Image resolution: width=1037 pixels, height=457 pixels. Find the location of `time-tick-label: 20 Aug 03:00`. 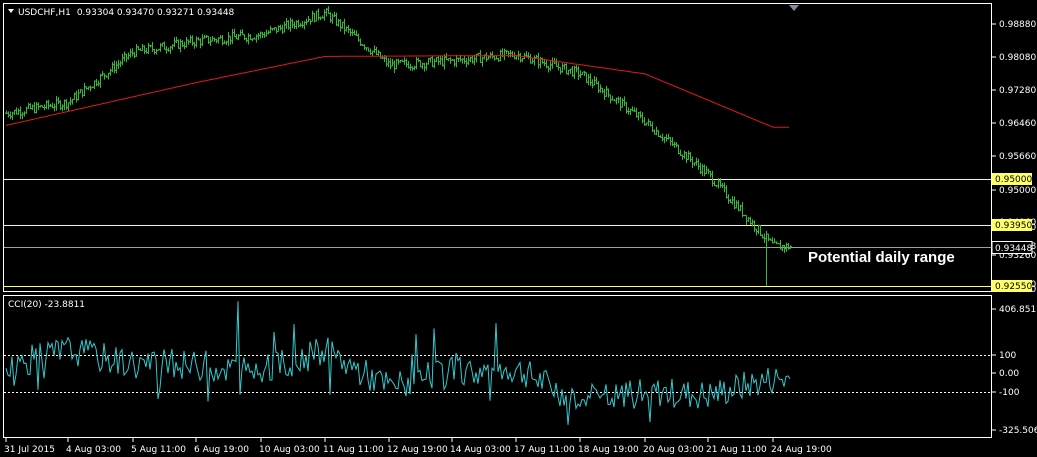

time-tick-label: 20 Aug 03:00 is located at coordinates (673, 450).